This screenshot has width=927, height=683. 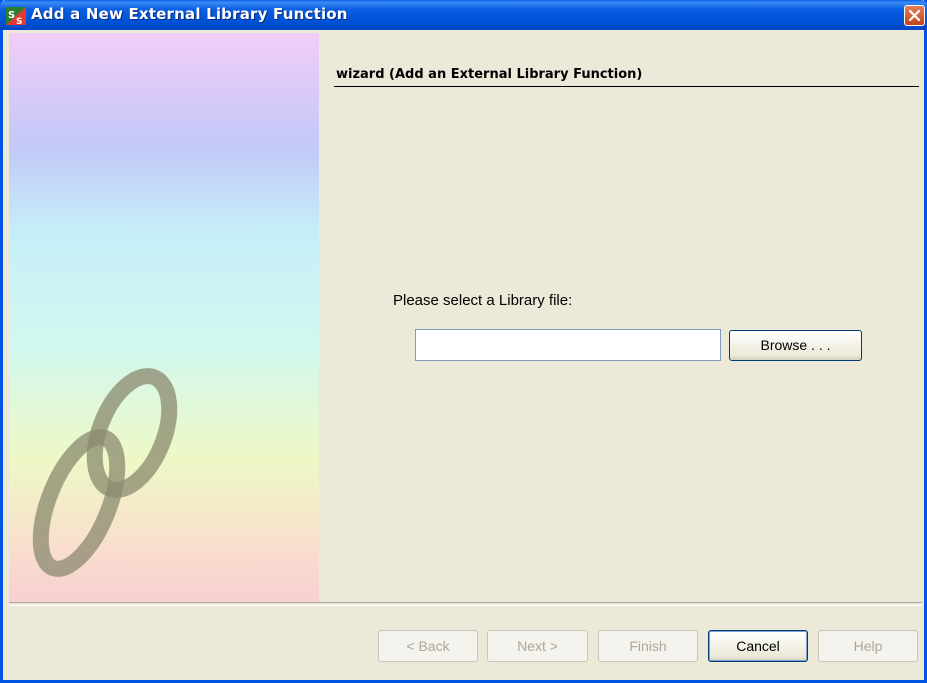 What do you see at coordinates (105, 472) in the screenshot?
I see `script-ss-logo` at bounding box center [105, 472].